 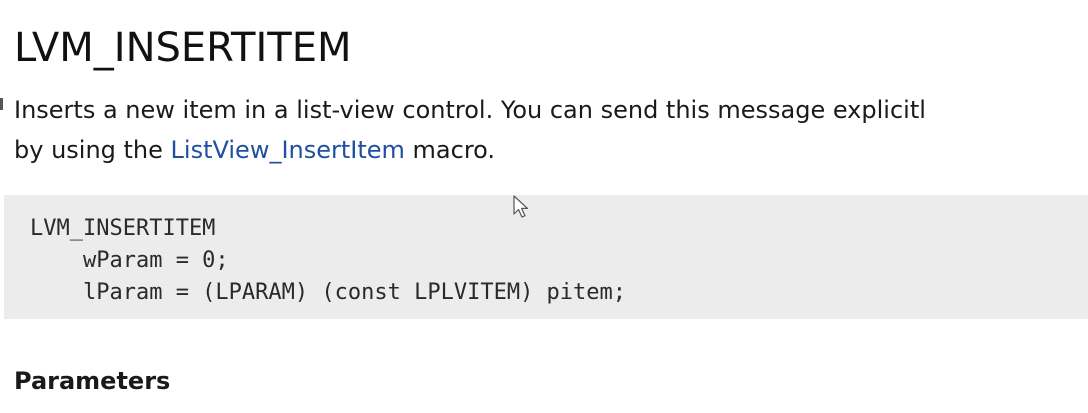 What do you see at coordinates (288, 150) in the screenshot?
I see `listview-insertitem-link: ListView_InsertItem` at bounding box center [288, 150].